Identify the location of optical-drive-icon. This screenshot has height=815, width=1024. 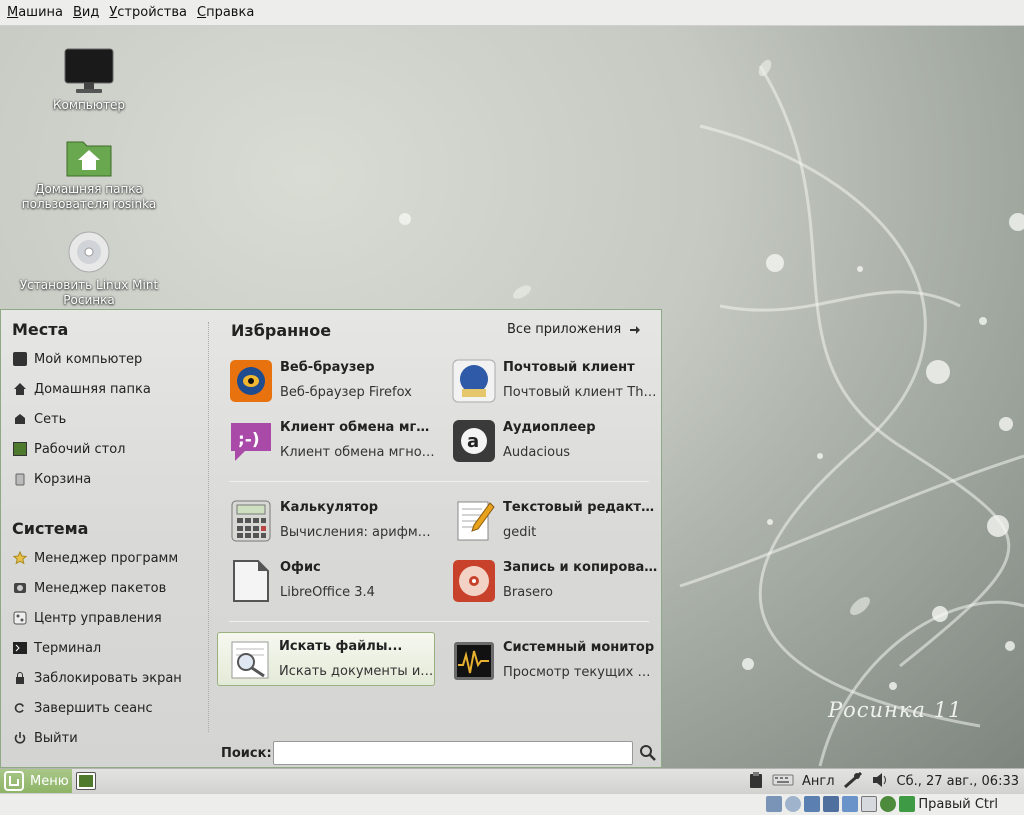
(793, 804).